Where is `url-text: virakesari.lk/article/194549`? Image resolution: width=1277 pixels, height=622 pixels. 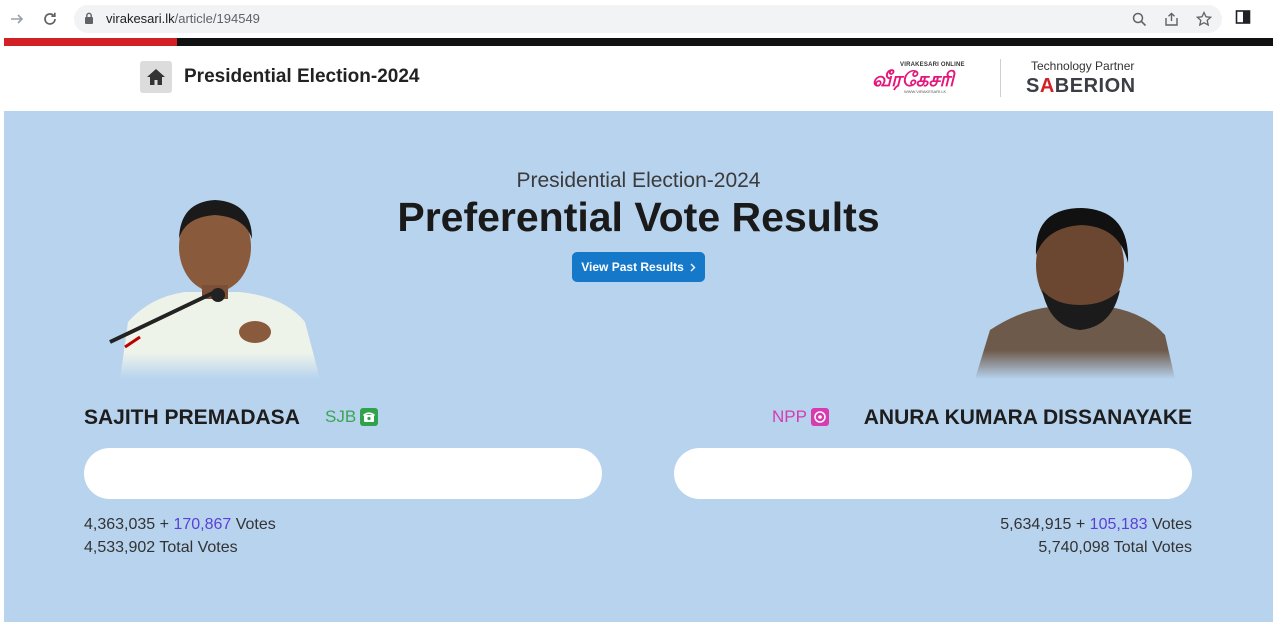 url-text: virakesari.lk/article/194549 is located at coordinates (183, 18).